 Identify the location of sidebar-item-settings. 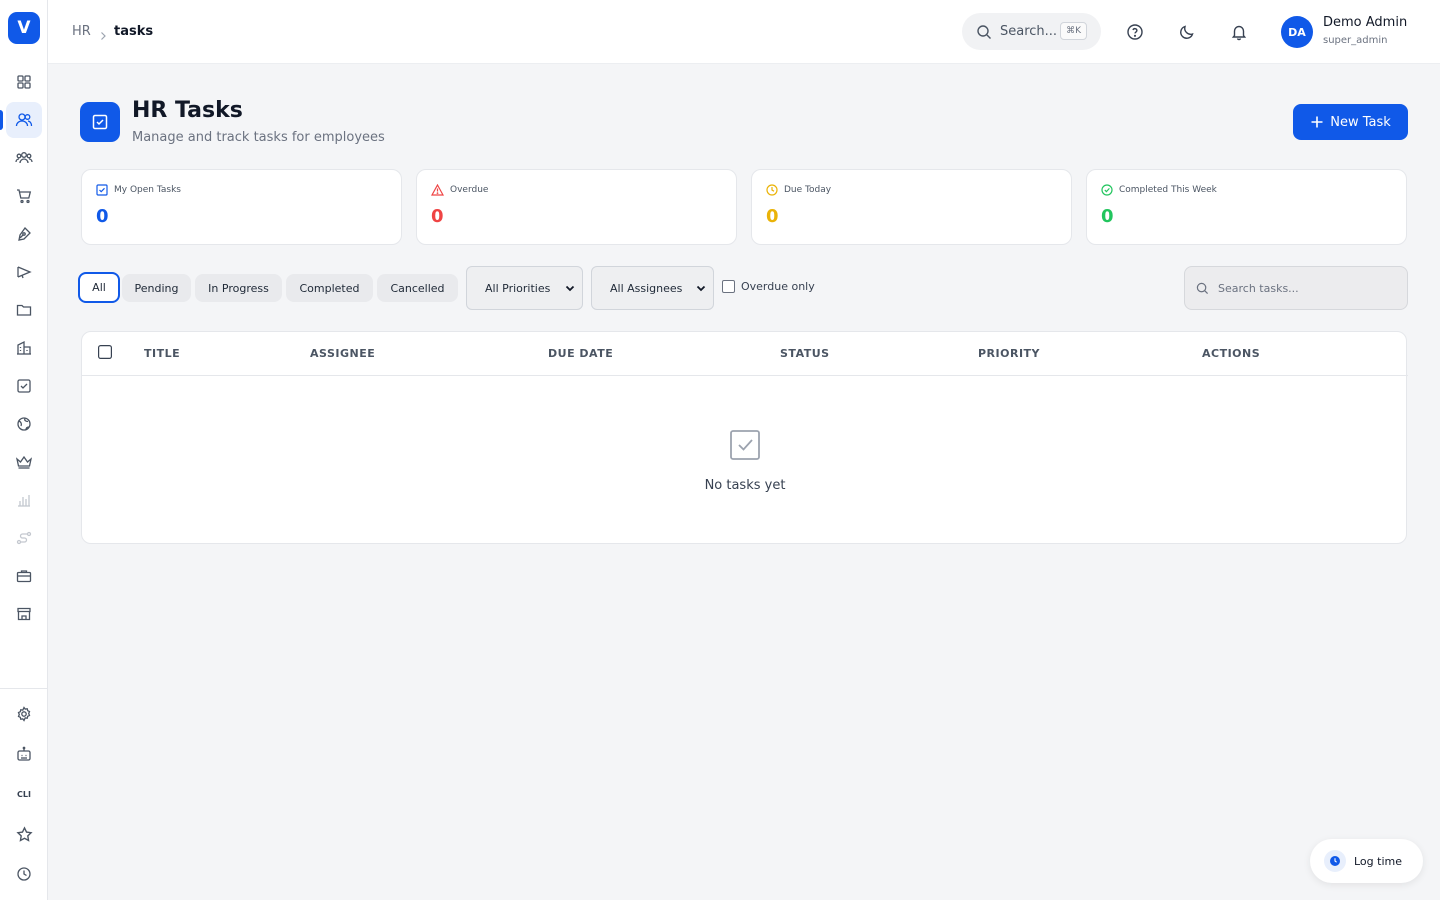
(24, 714).